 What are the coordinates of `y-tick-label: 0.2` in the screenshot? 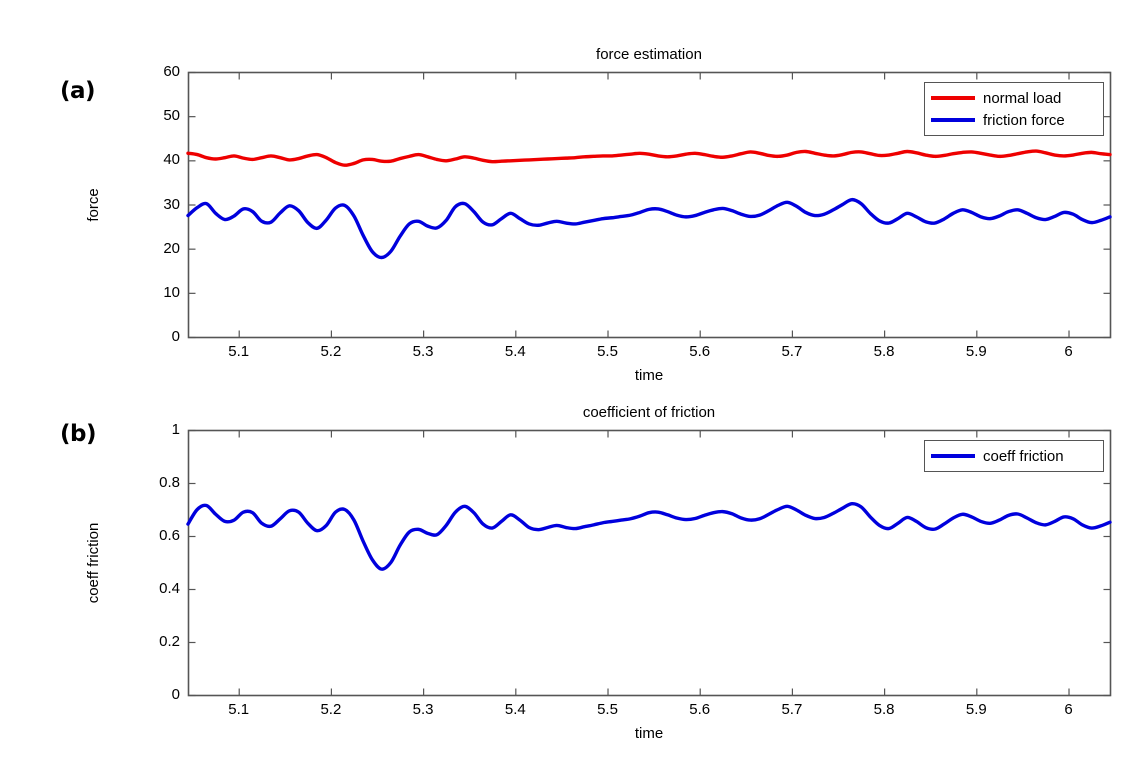 It's located at (169, 641).